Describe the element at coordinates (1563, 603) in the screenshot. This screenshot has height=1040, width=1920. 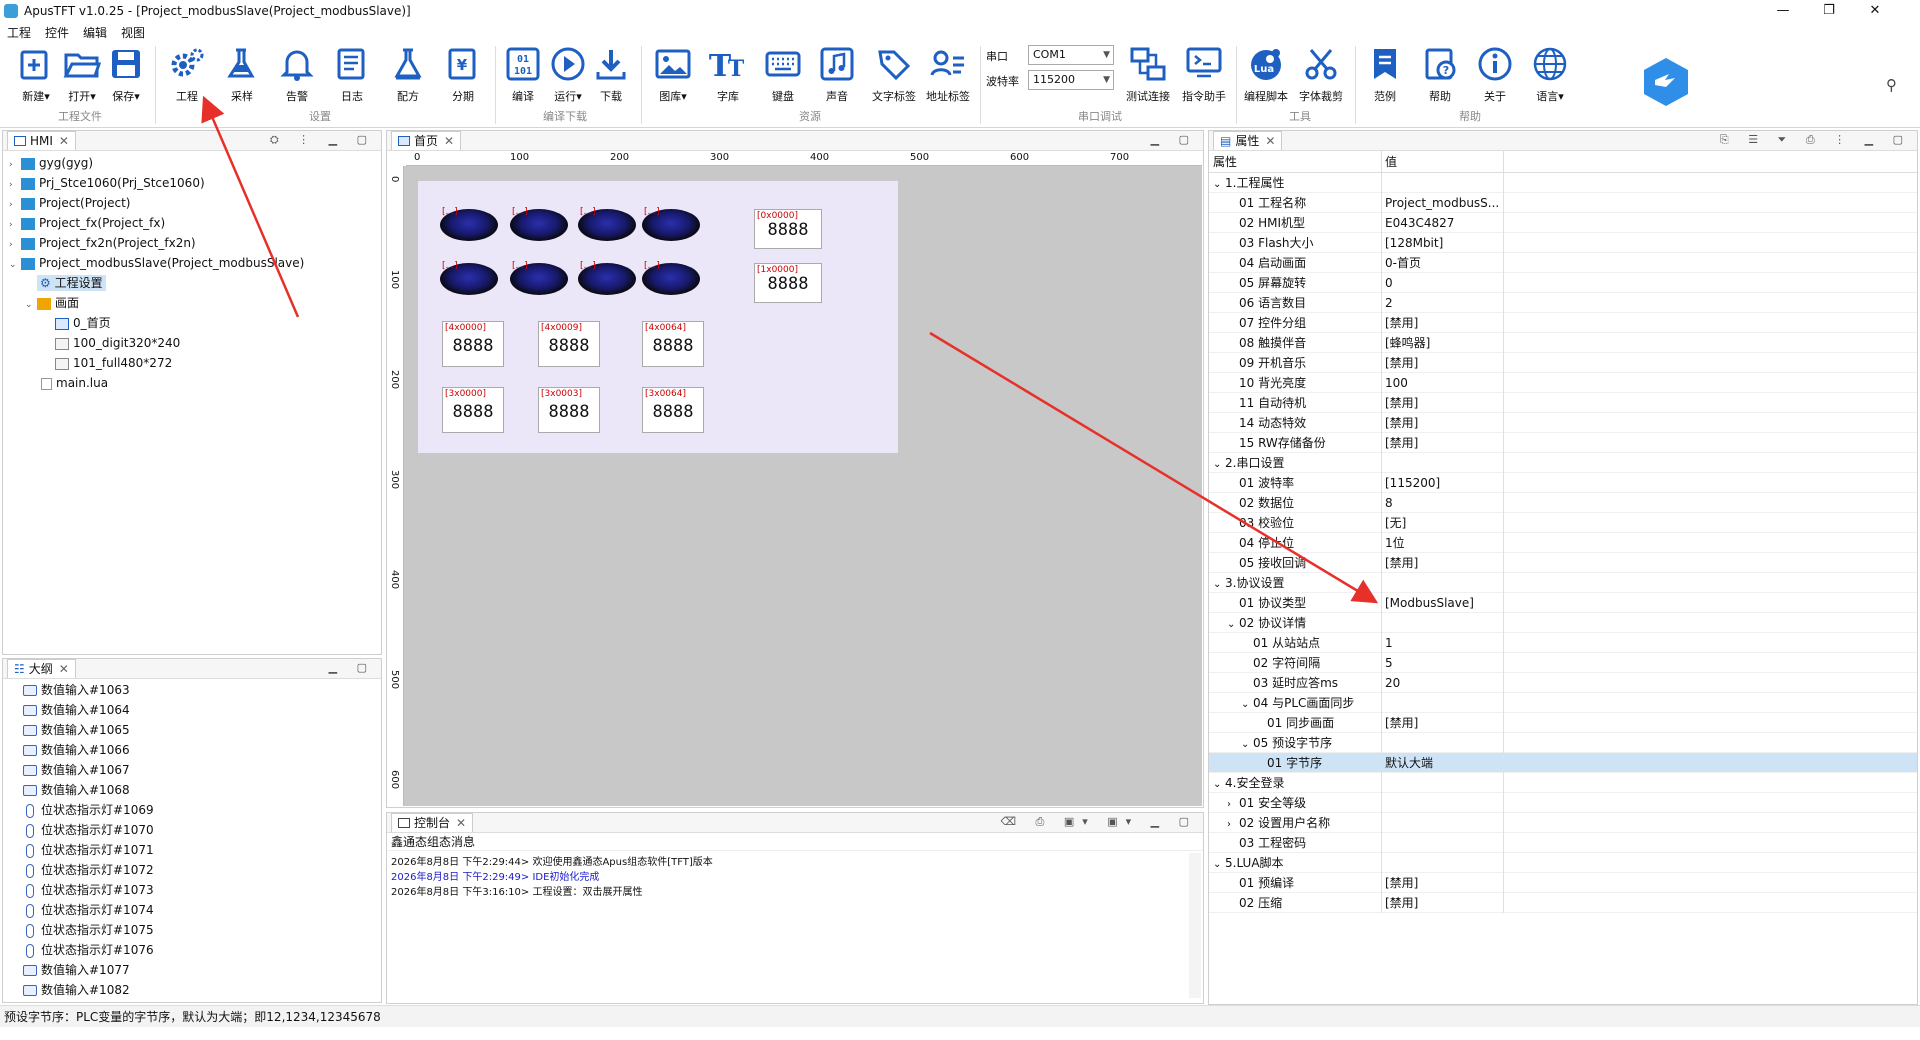
I see `property-row: 01 协议类型 [ModbusSlave]` at that location.